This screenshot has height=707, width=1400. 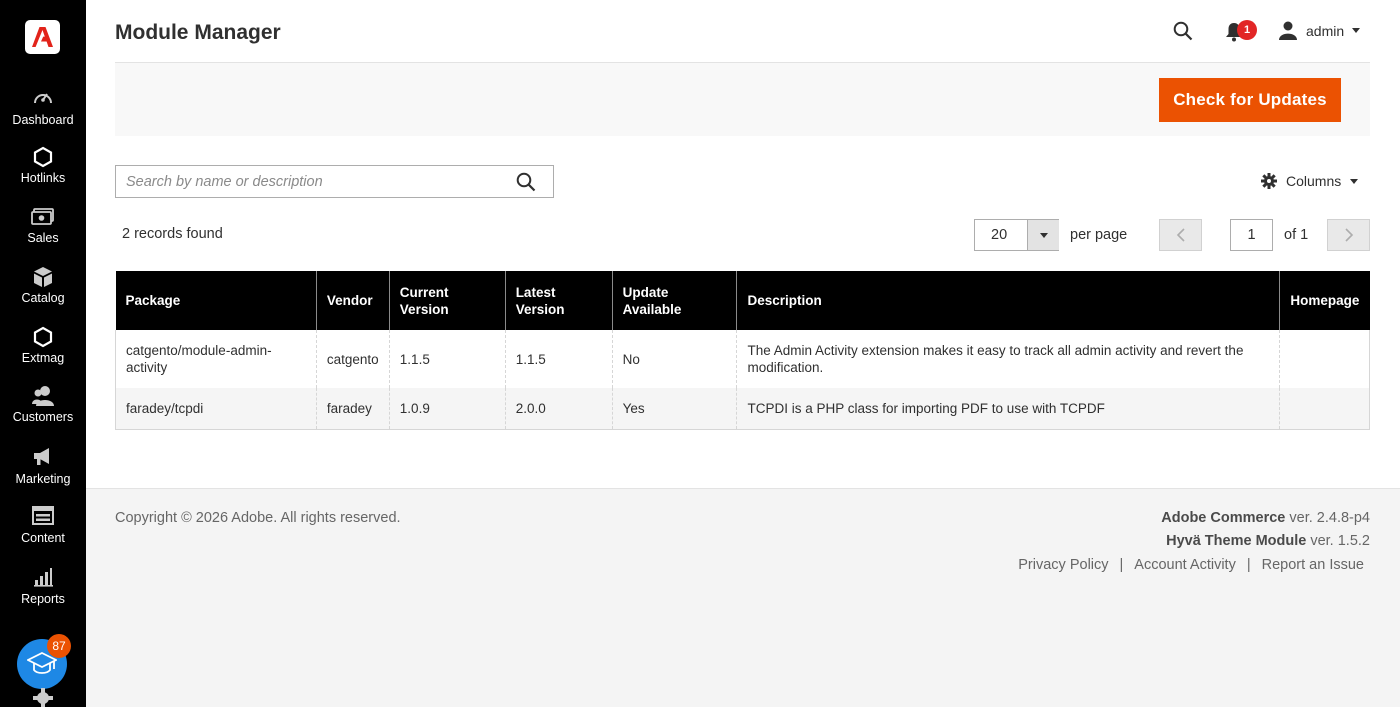 I want to click on module-name: Hyvä Theme Module, so click(x=1236, y=541).